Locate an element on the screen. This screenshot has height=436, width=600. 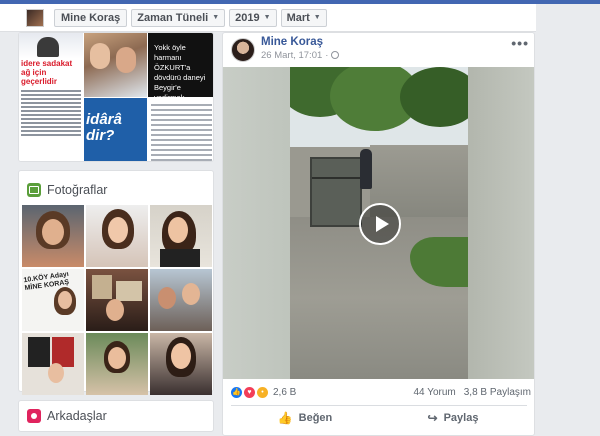
share-label: Paylaş is located at coordinates (461, 417).